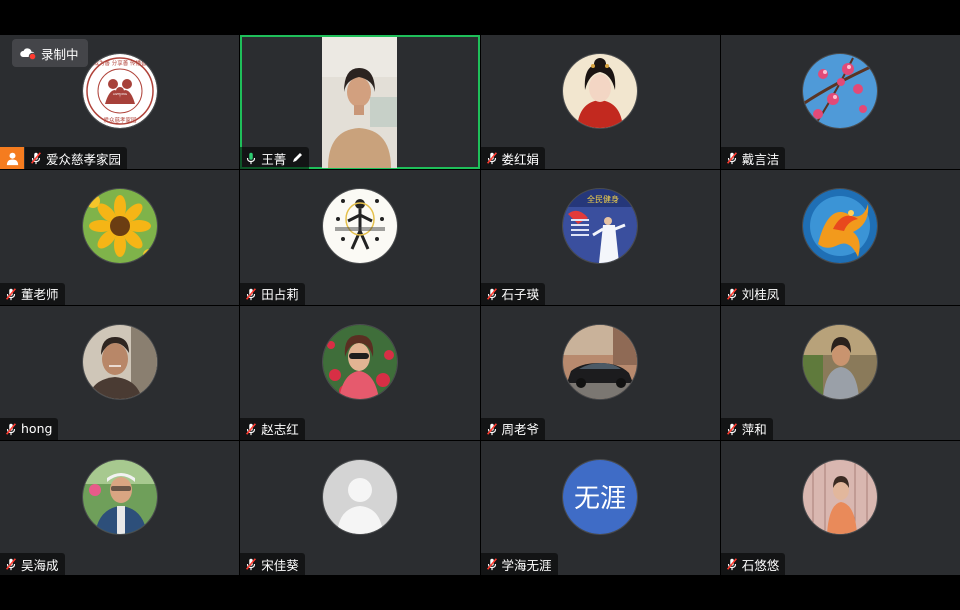 The width and height of the screenshot is (960, 610). Describe the element at coordinates (754, 430) in the screenshot. I see `participant-name: 萍和` at that location.